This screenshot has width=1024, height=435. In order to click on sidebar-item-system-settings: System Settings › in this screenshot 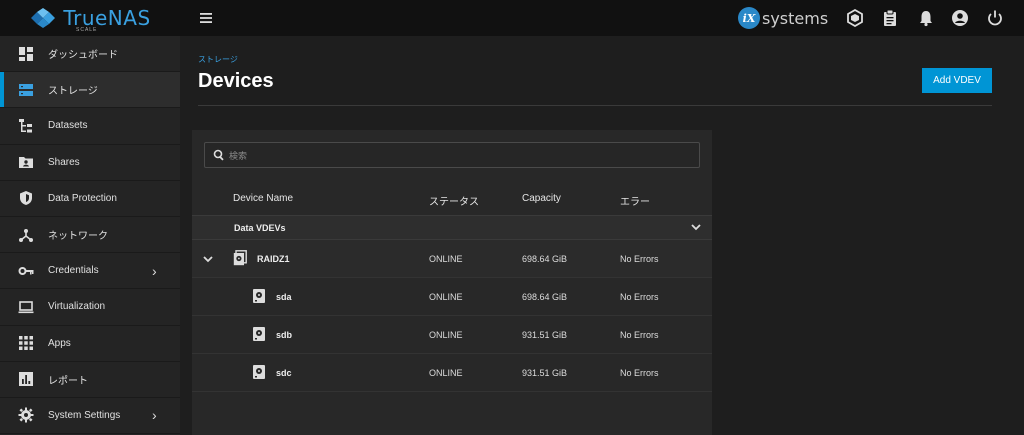, I will do `click(90, 416)`.